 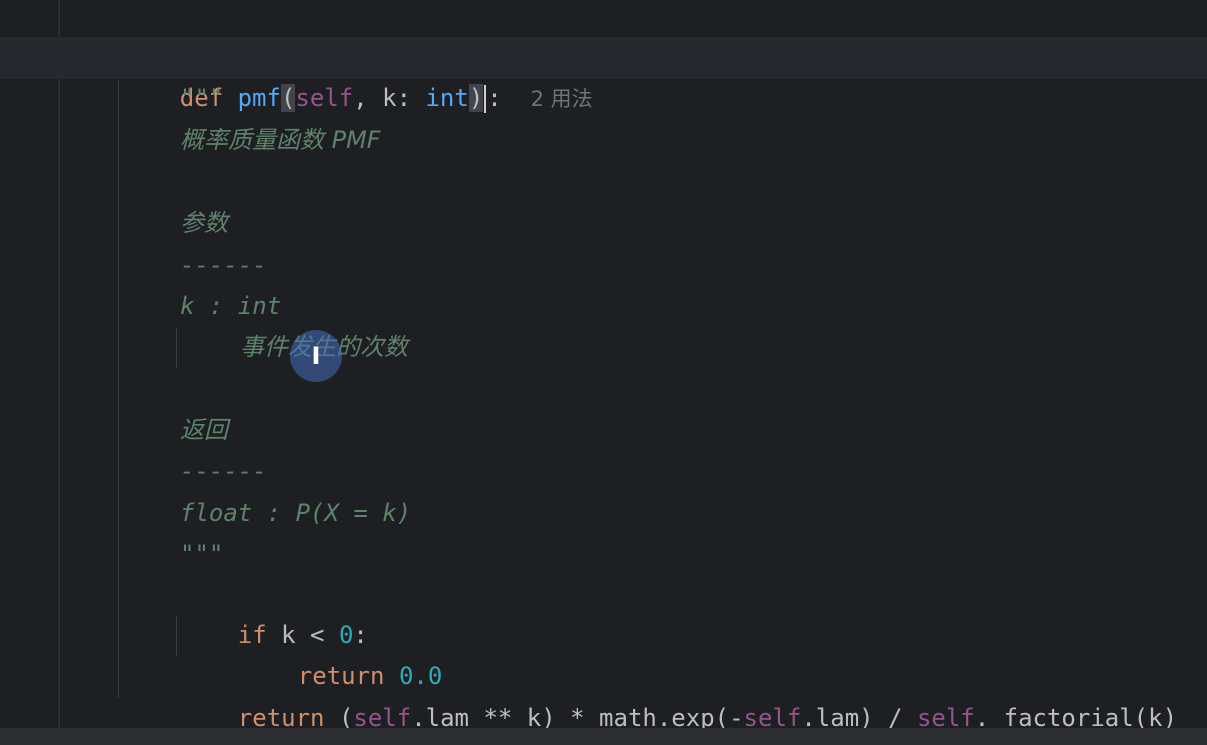 What do you see at coordinates (389, 98) in the screenshot?
I see `param-sep: , k:` at bounding box center [389, 98].